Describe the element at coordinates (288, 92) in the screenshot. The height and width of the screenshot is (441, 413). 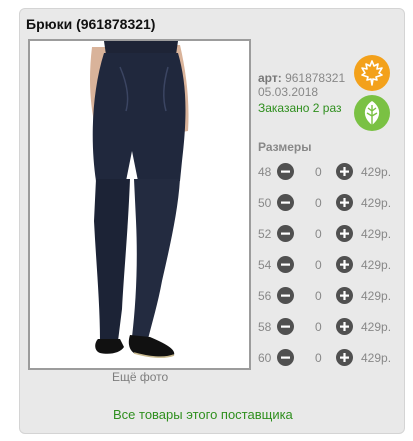
I see `product-date: 05.03.2018` at that location.